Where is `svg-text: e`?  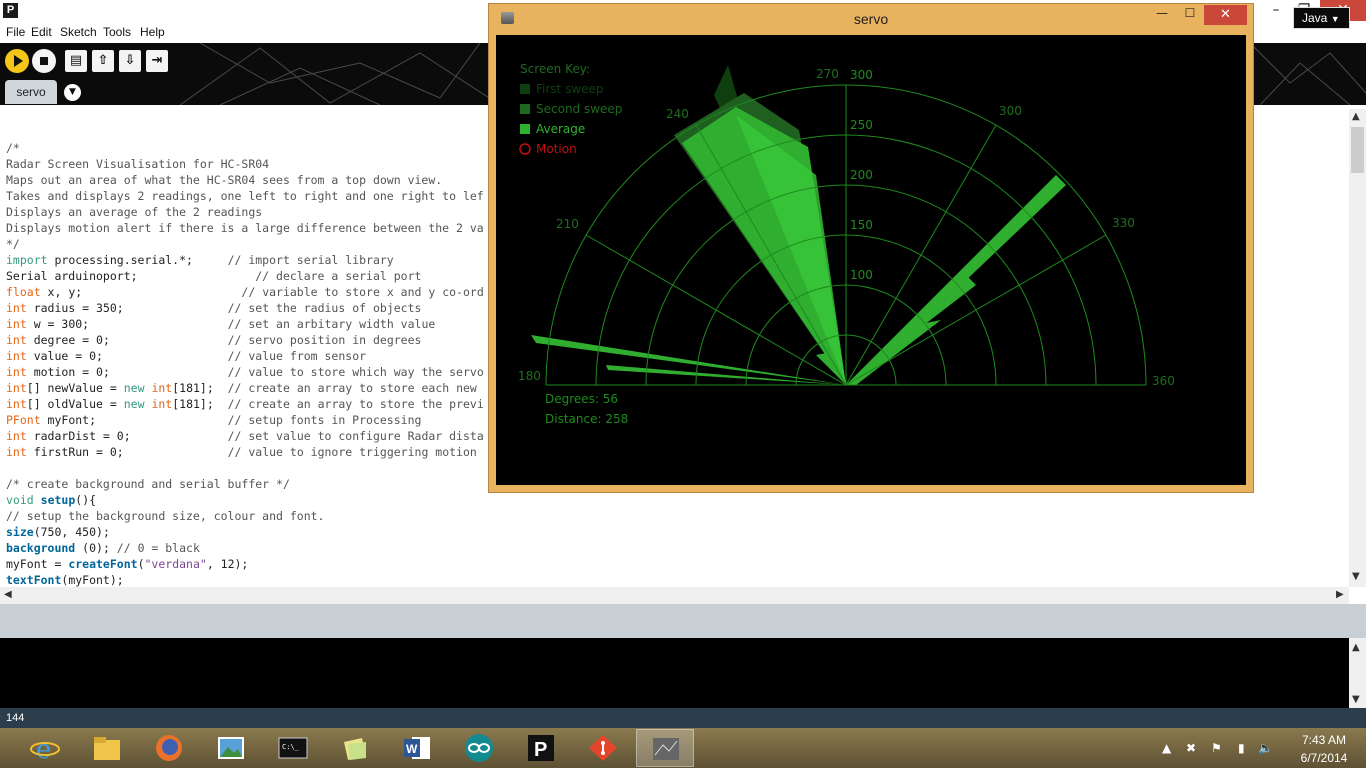
svg-text: e is located at coordinates (43, 748).